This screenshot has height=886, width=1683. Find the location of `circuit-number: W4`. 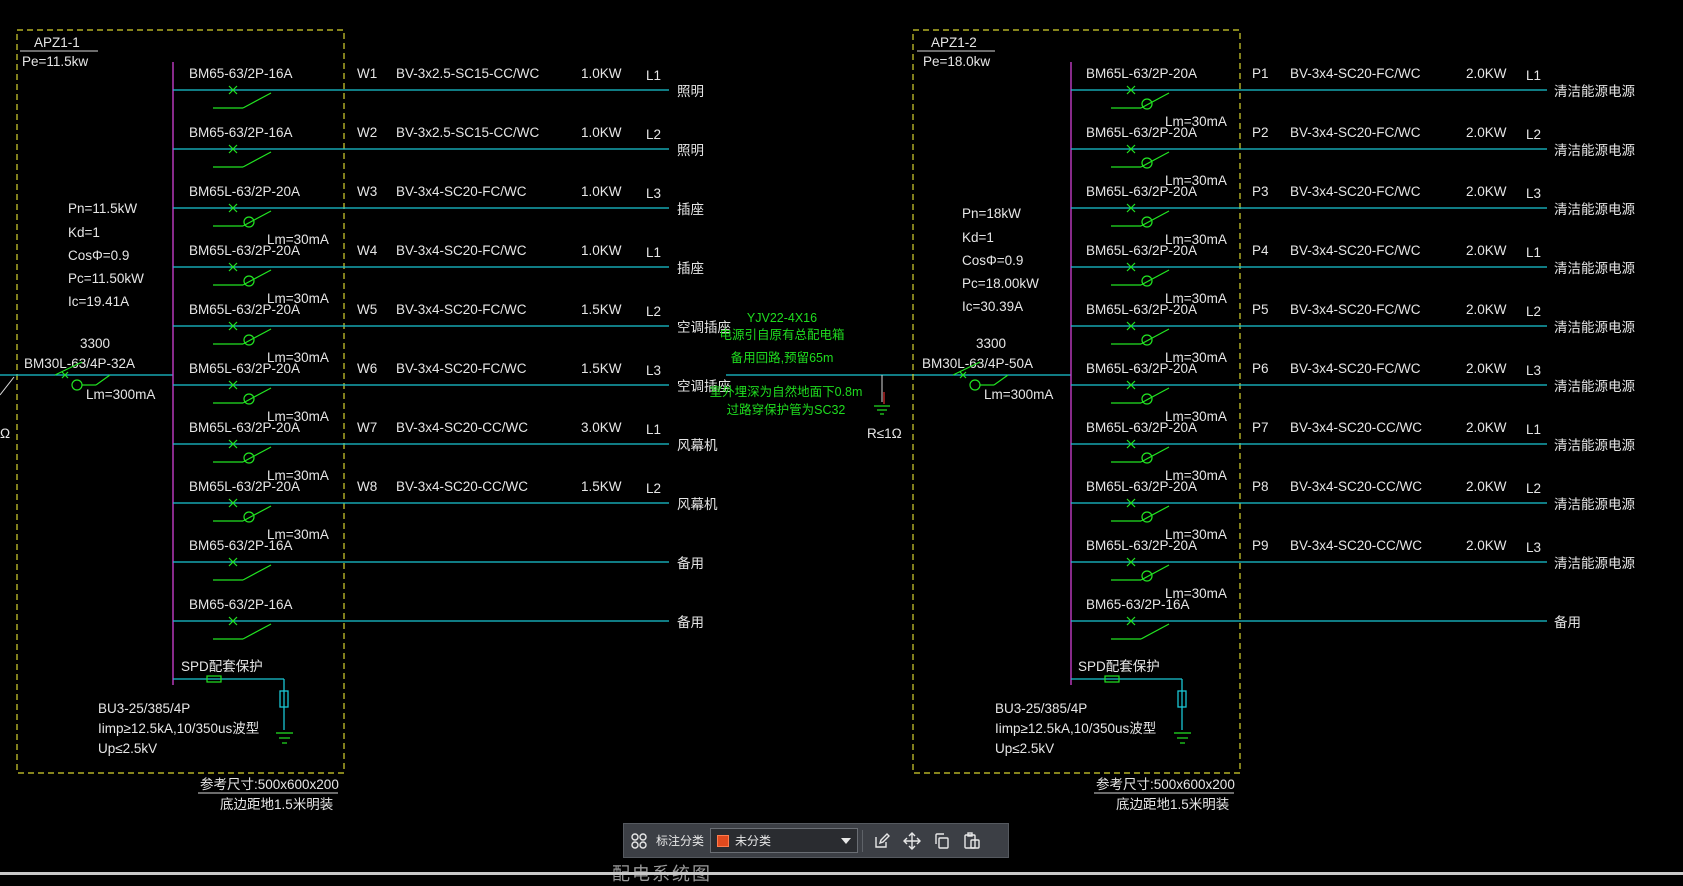

circuit-number: W4 is located at coordinates (367, 250).